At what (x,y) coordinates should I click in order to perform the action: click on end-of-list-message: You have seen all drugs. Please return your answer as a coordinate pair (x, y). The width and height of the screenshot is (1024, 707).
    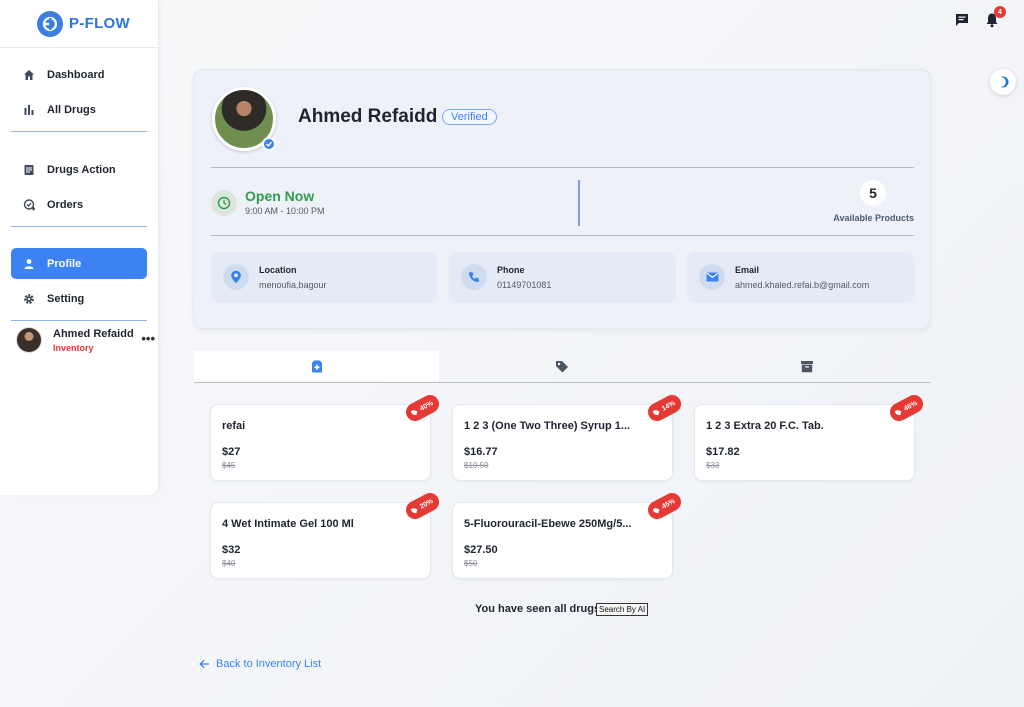
    Looking at the image, I should click on (538, 609).